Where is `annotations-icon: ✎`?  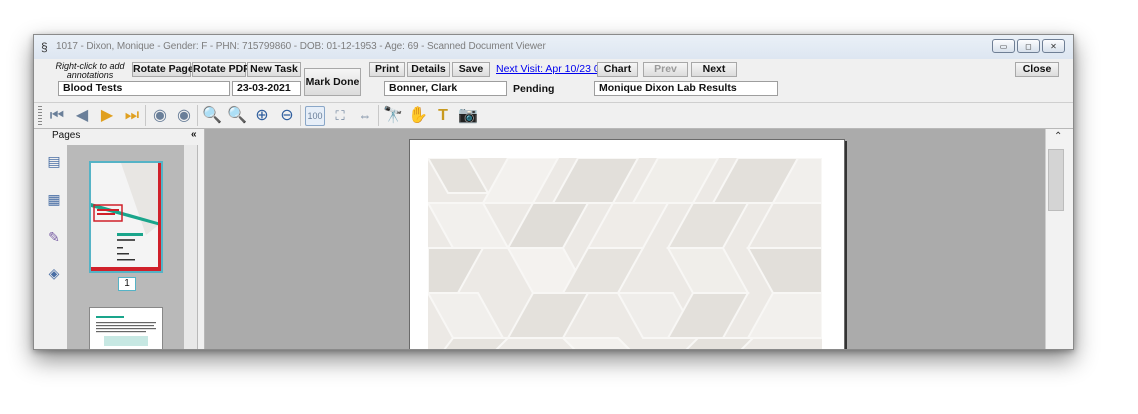 annotations-icon: ✎ is located at coordinates (54, 237).